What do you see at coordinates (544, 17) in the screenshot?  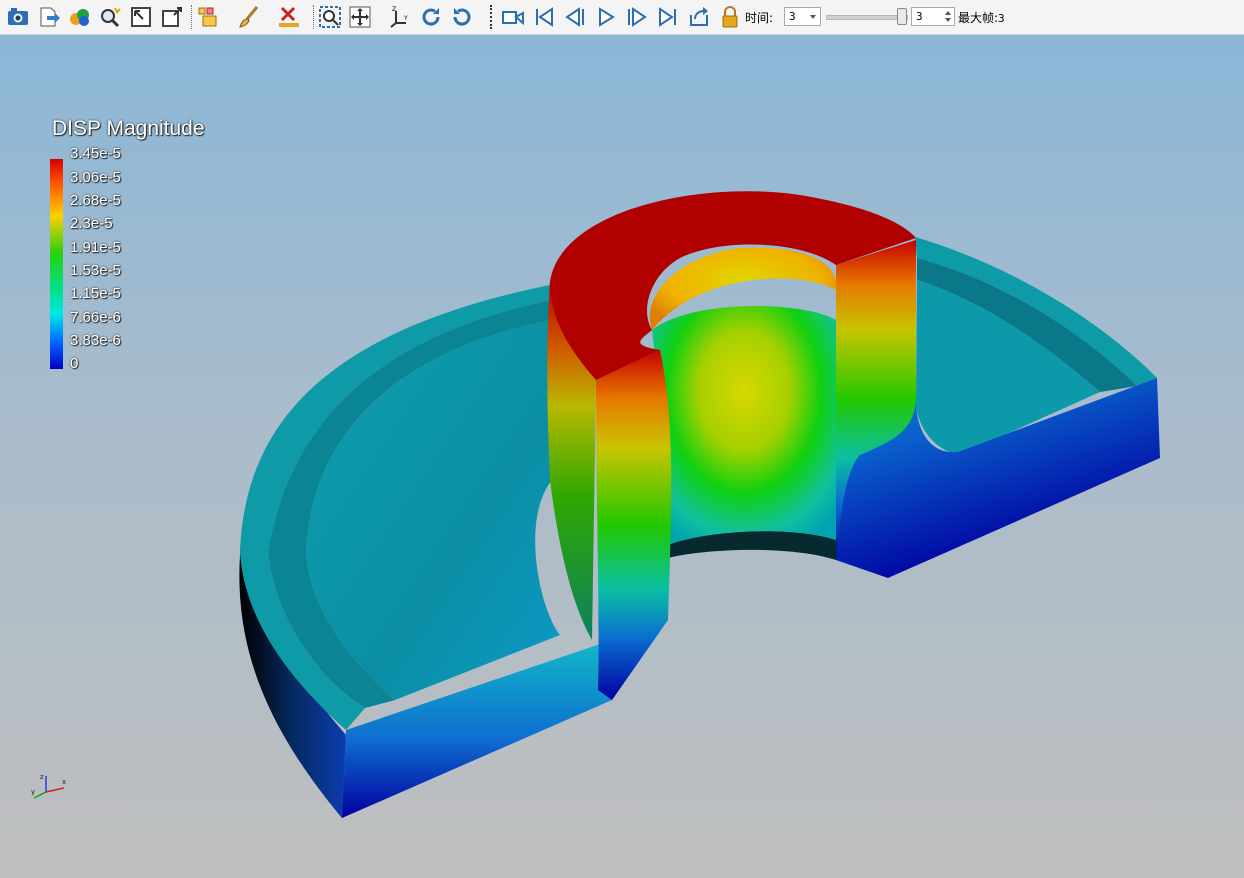 I see `first-frame-icon` at bounding box center [544, 17].